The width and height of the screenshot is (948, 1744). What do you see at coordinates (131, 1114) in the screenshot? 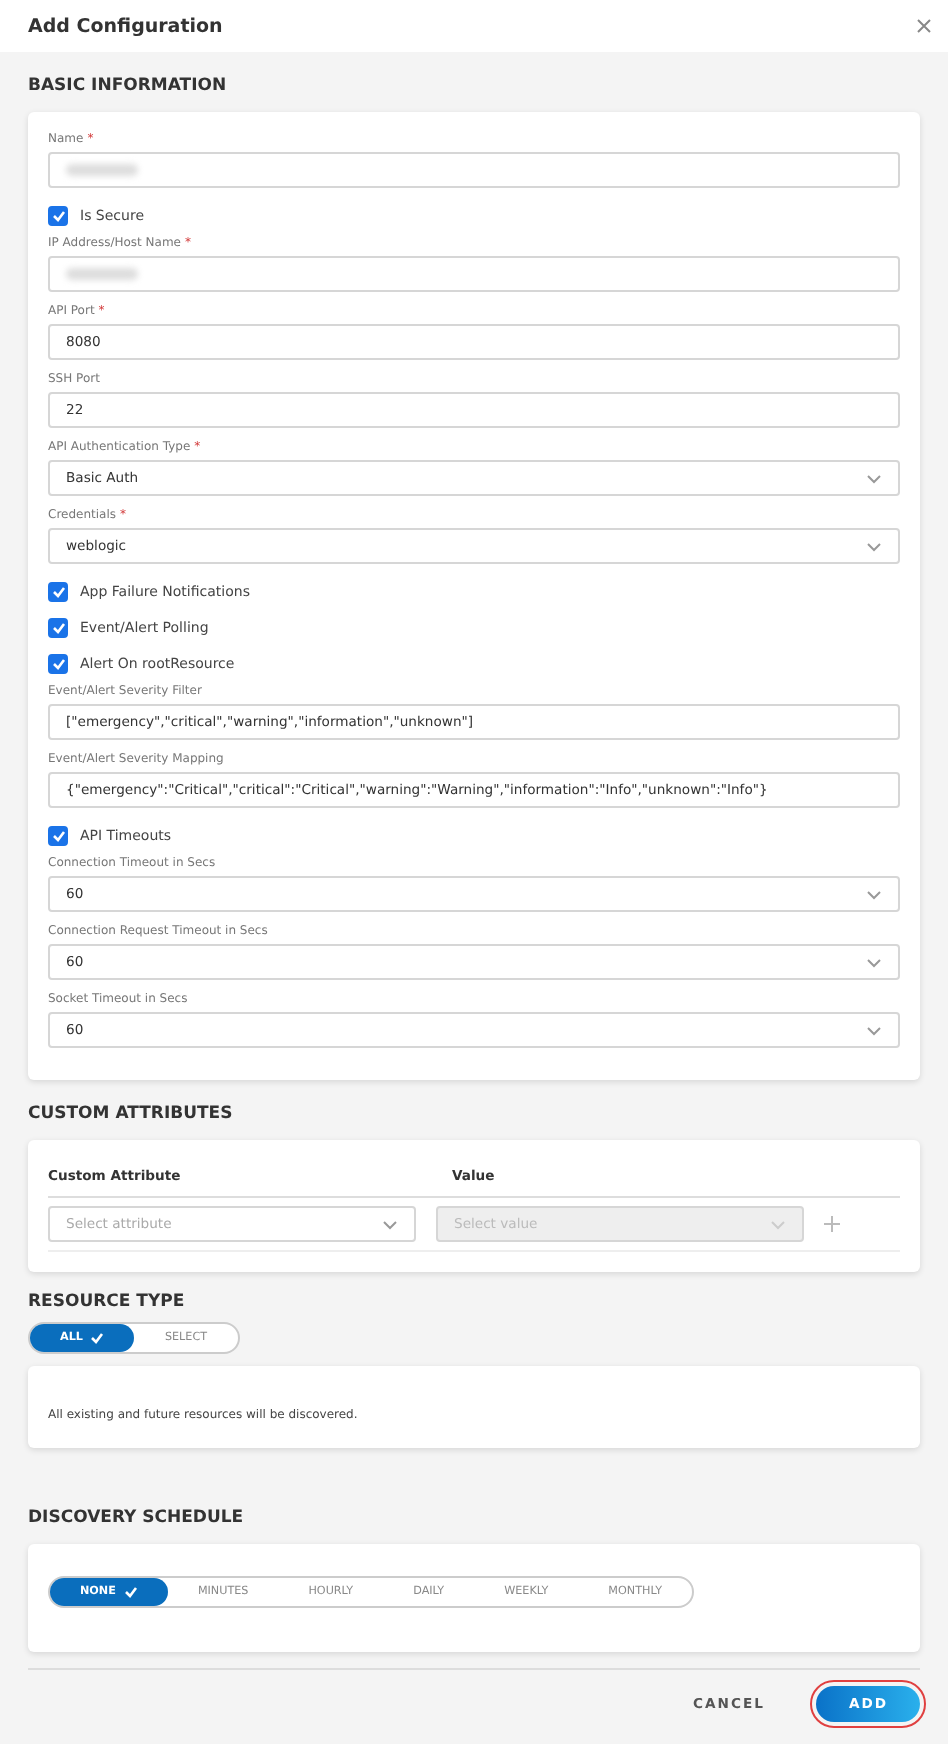
I see `section-heading: CUSTOM ATTRIBUTES` at bounding box center [131, 1114].